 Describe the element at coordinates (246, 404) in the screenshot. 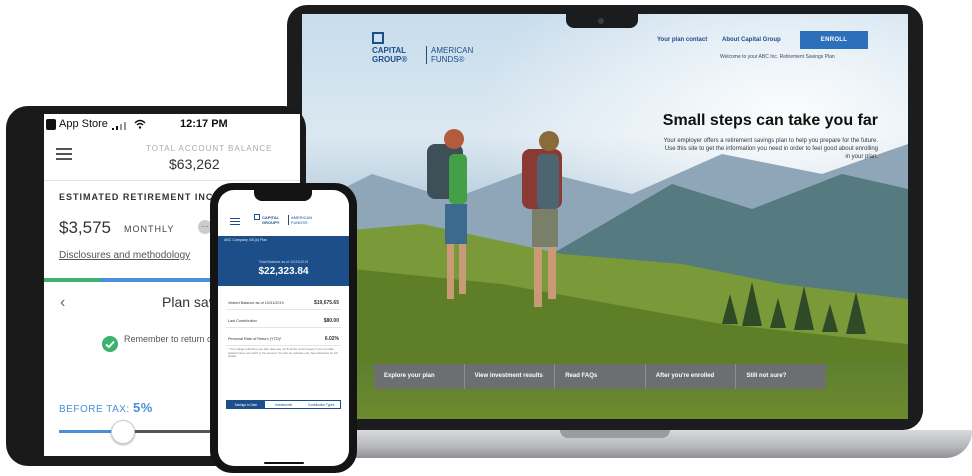

I see `tab-savings-to-date: Savings to Date` at that location.